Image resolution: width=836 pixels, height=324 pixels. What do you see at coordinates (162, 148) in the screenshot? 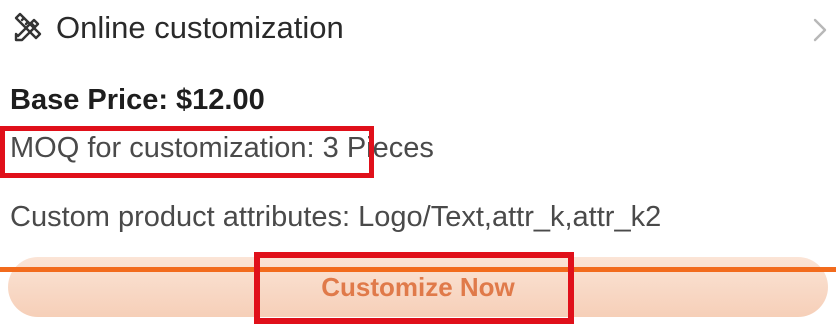
I see `moq-label: MOQ for customization:` at bounding box center [162, 148].